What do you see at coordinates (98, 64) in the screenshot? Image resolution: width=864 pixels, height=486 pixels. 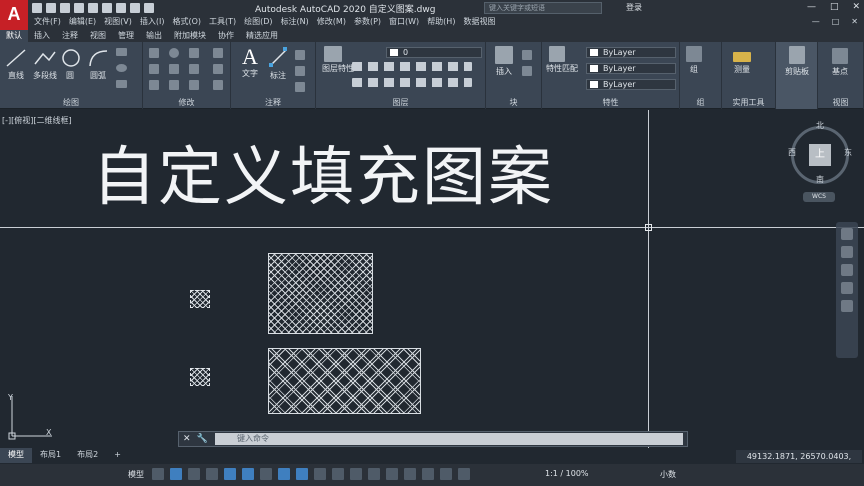 I see `arc-tool: 圆弧` at bounding box center [98, 64].